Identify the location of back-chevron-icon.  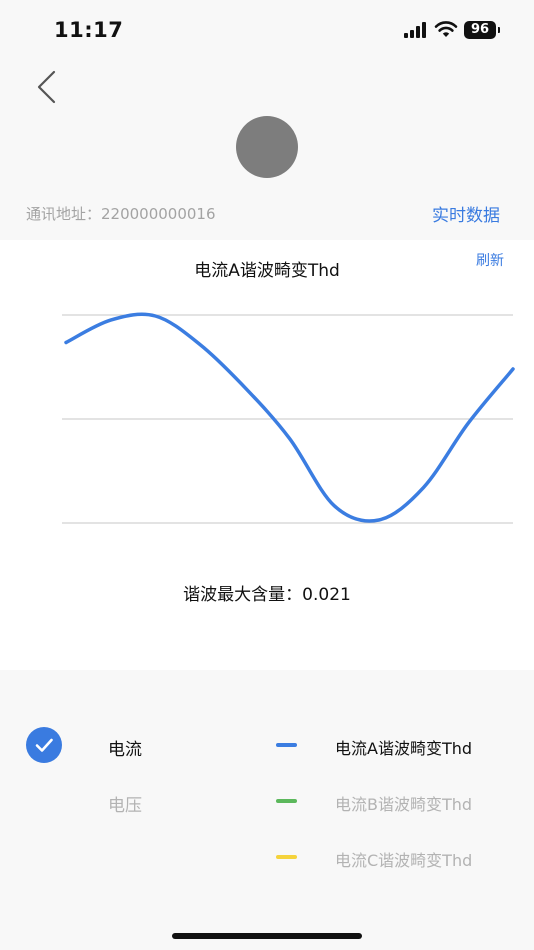
(48, 88).